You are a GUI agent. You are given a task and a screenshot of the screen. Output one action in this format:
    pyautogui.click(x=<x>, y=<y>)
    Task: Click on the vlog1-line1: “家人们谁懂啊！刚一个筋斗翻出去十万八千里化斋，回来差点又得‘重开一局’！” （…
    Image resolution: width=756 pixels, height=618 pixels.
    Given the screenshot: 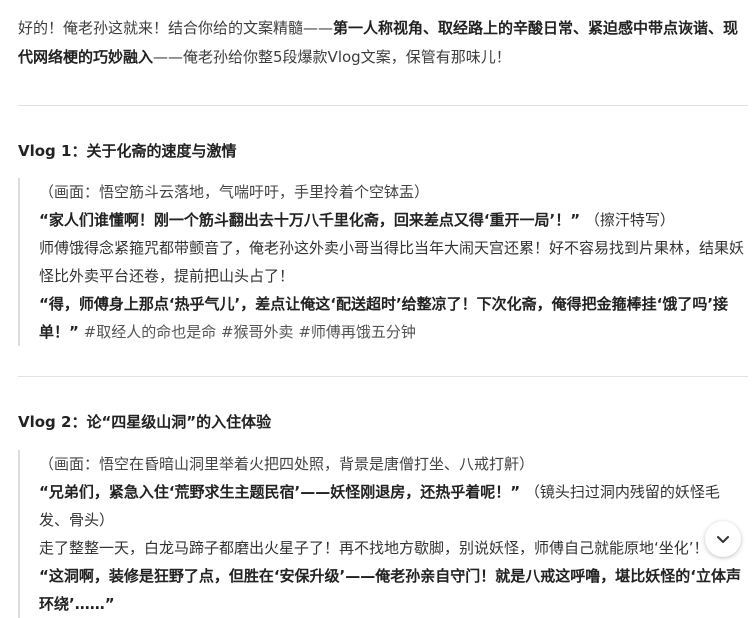 What is the action you would take?
    pyautogui.click(x=391, y=220)
    